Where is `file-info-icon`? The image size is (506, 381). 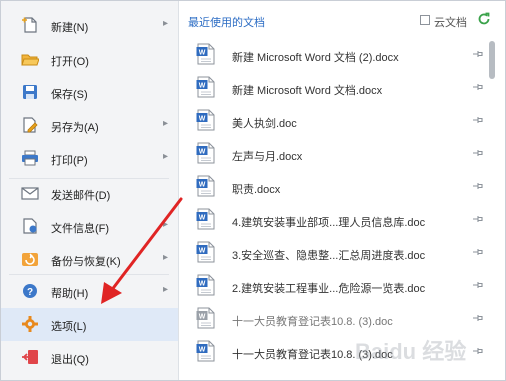 file-info-icon is located at coordinates (30, 226).